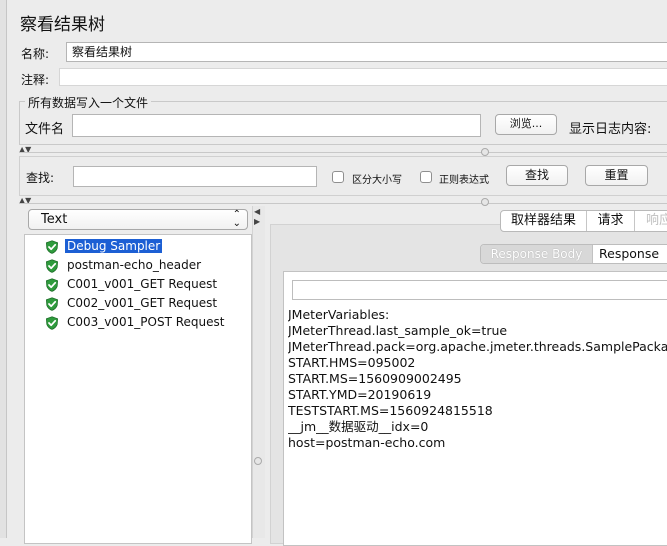 The width and height of the screenshot is (667, 546). Describe the element at coordinates (258, 461) in the screenshot. I see `vertical-splitter-handle` at that location.